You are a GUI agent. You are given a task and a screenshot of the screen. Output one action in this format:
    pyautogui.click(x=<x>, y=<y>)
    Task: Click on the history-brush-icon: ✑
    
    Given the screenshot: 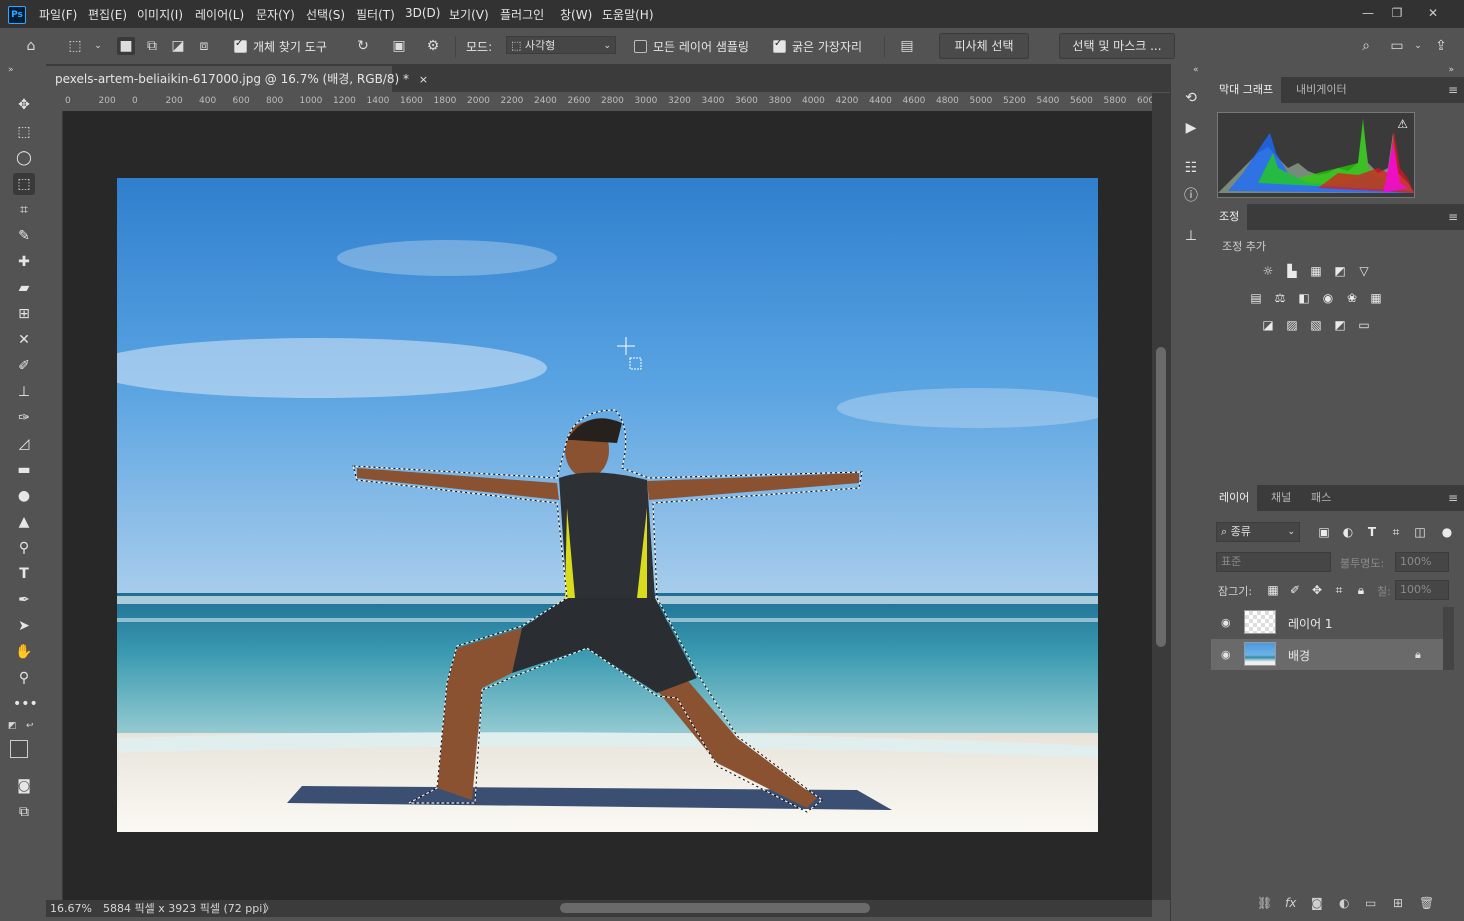 What is the action you would take?
    pyautogui.click(x=24, y=418)
    